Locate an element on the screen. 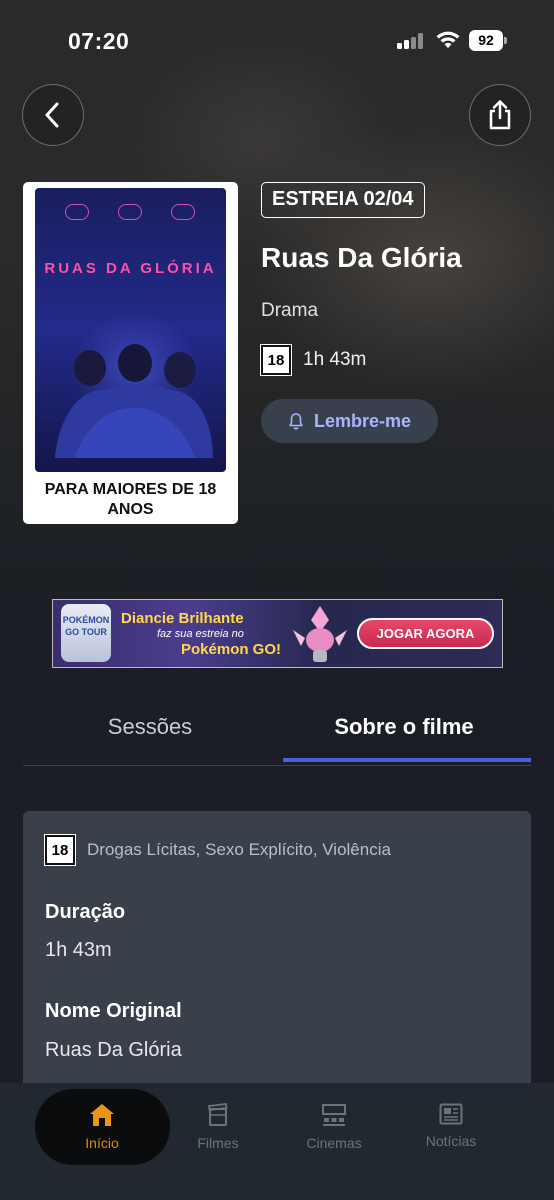 The height and width of the screenshot is (1200, 554). original-name-label: Nome Original is located at coordinates (113, 1011).